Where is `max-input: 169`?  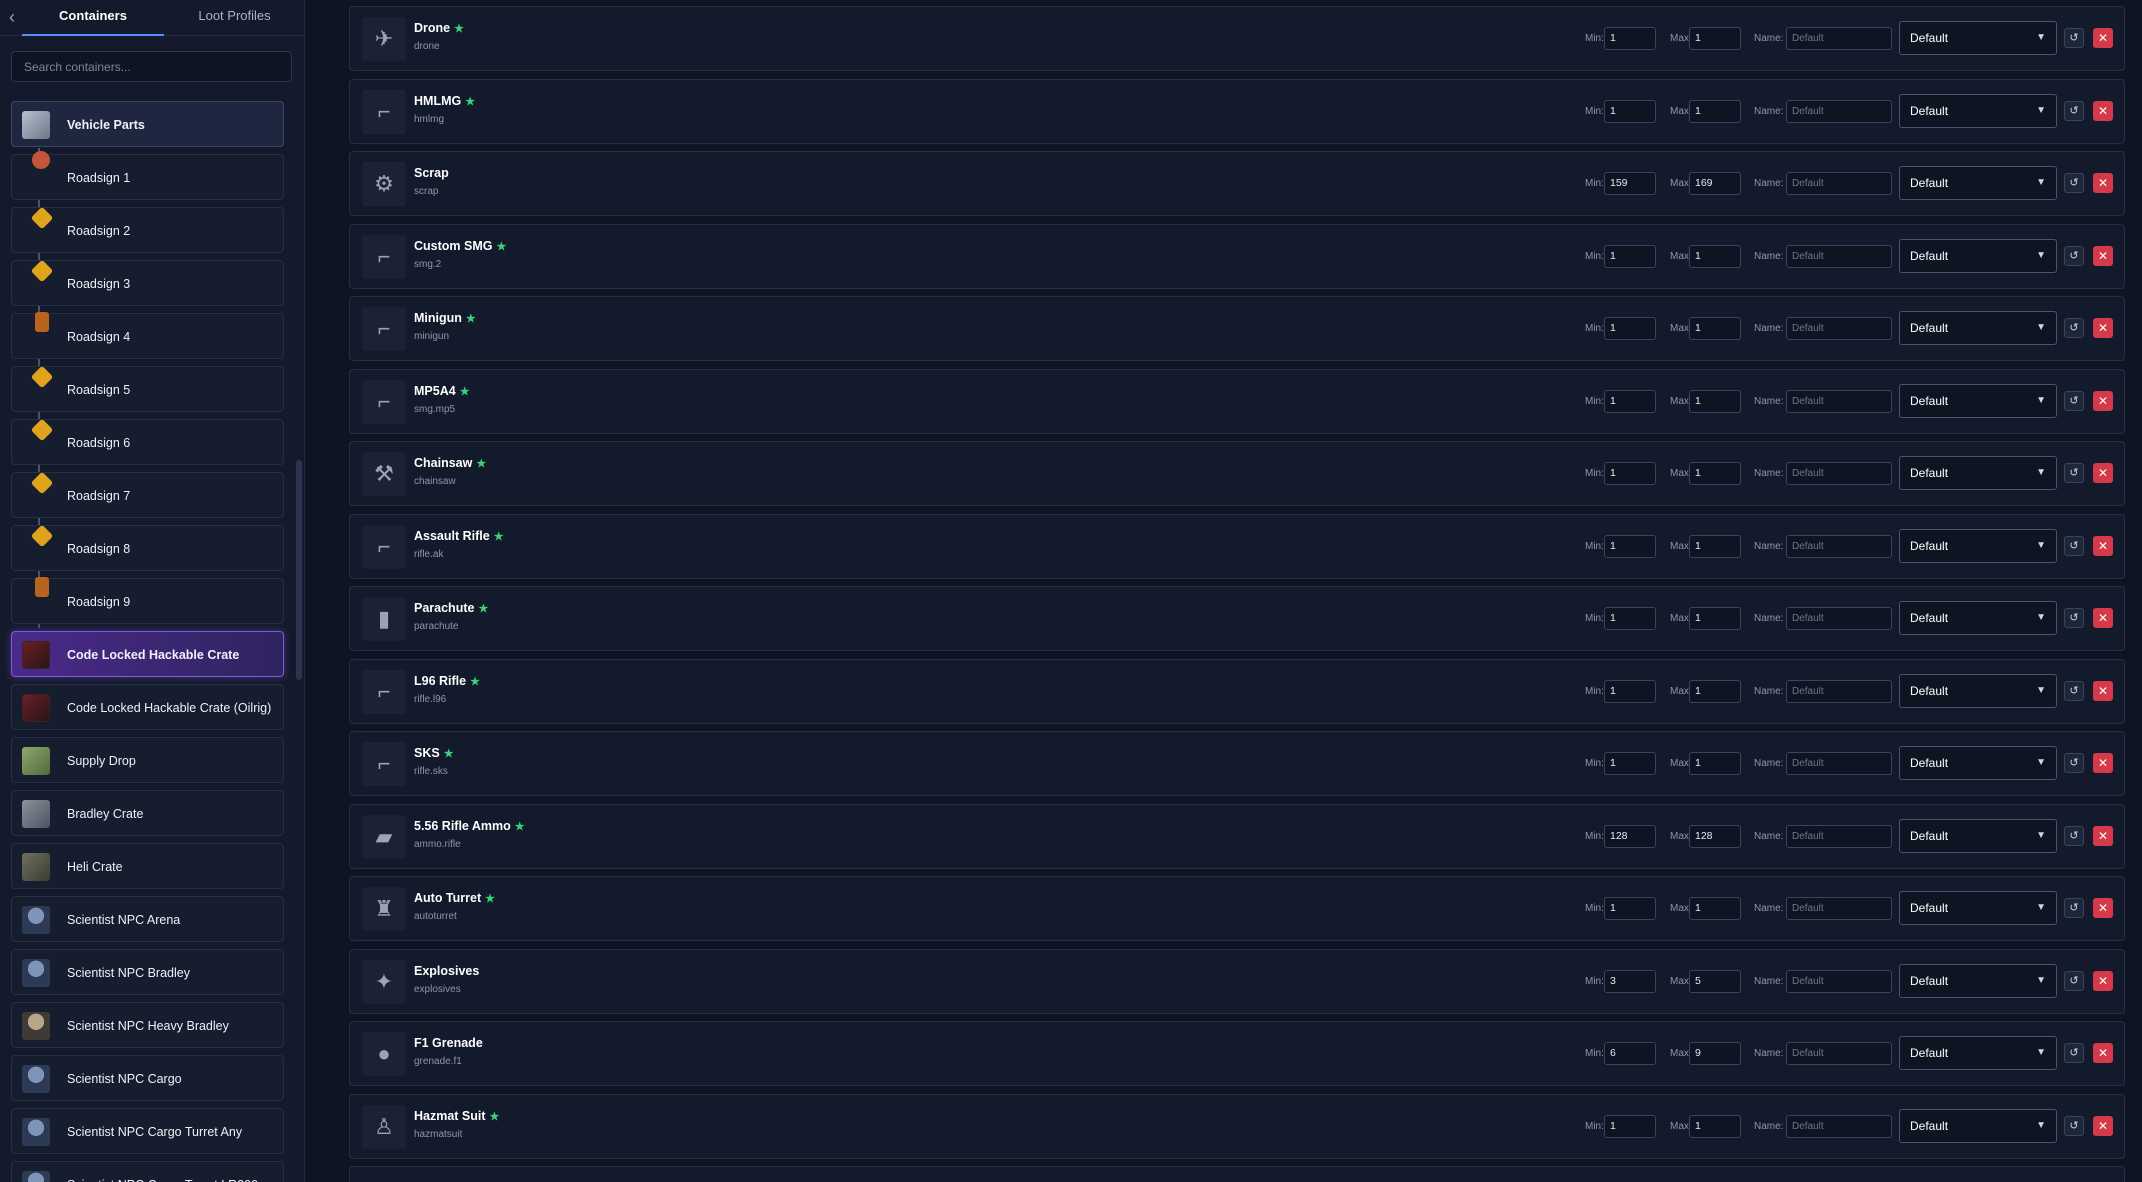
max-input: 169 is located at coordinates (1715, 183).